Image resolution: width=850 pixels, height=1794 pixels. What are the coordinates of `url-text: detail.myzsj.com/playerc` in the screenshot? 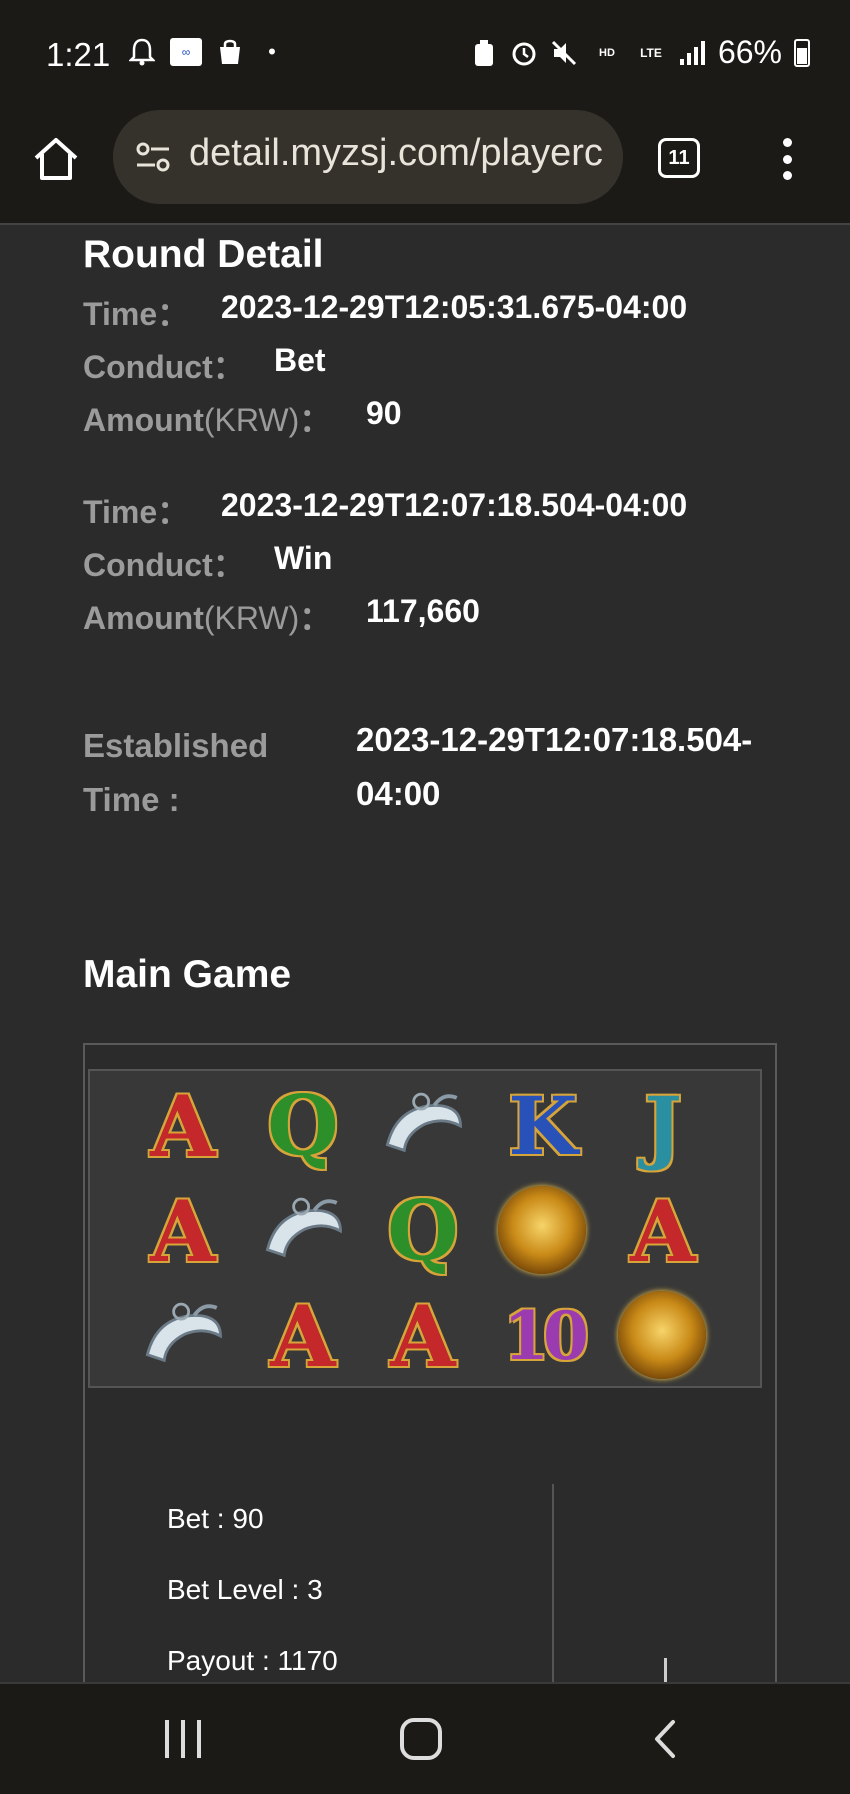 It's located at (399, 153).